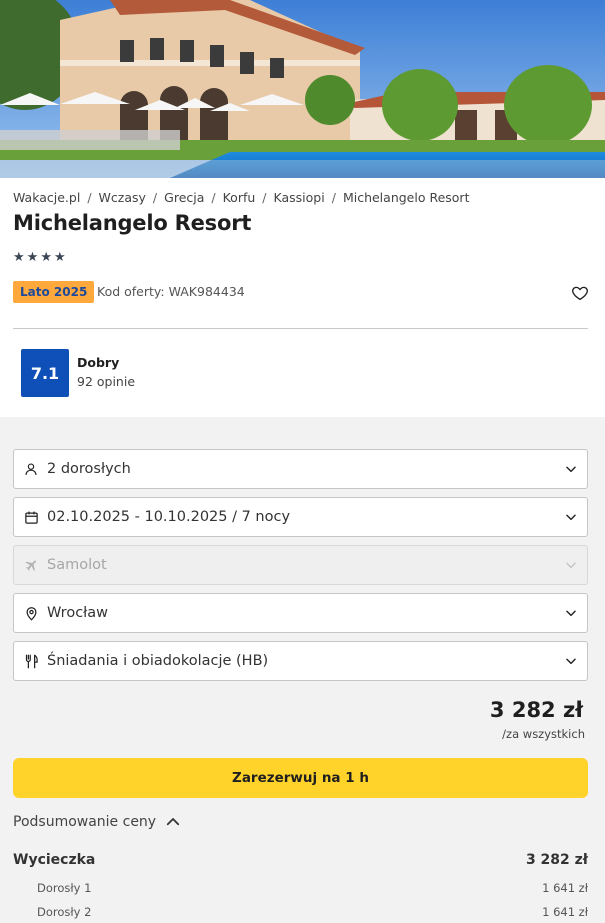 Image resolution: width=605 pixels, height=923 pixels. I want to click on dates-value: 02.10.2025 - 10.10.2025 / 7 nocy, so click(169, 517).